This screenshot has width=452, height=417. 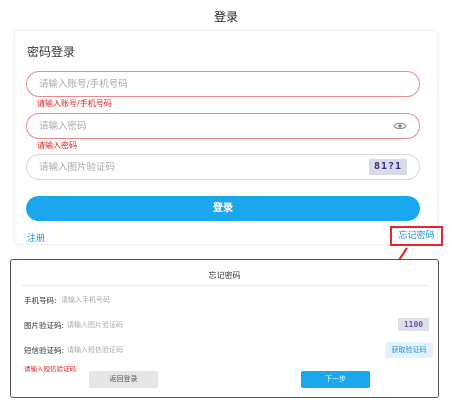 I want to click on password-error: 请输入密码, so click(x=57, y=145).